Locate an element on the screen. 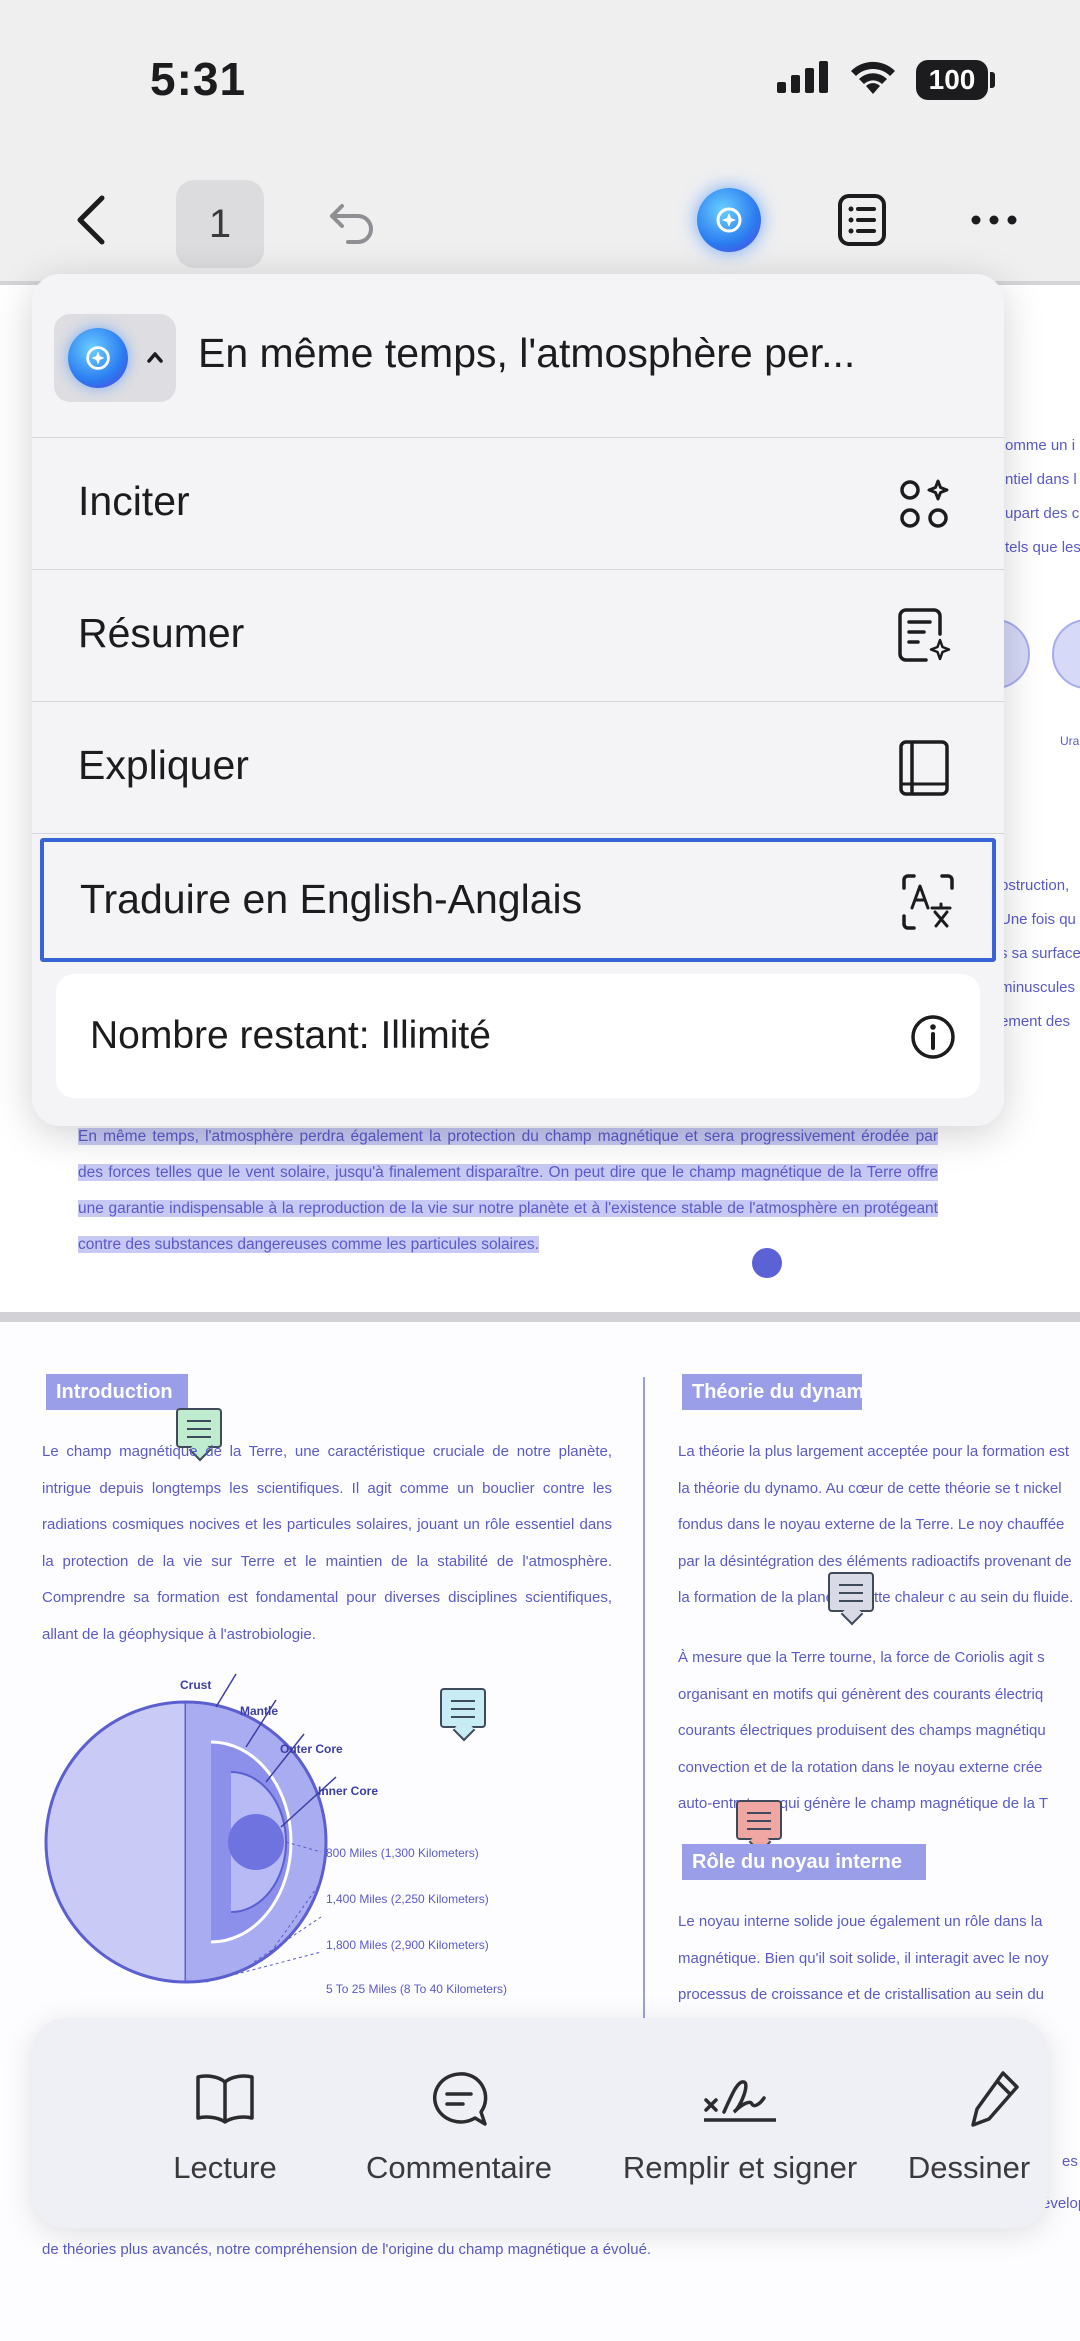  translate-icon is located at coordinates (928, 902).